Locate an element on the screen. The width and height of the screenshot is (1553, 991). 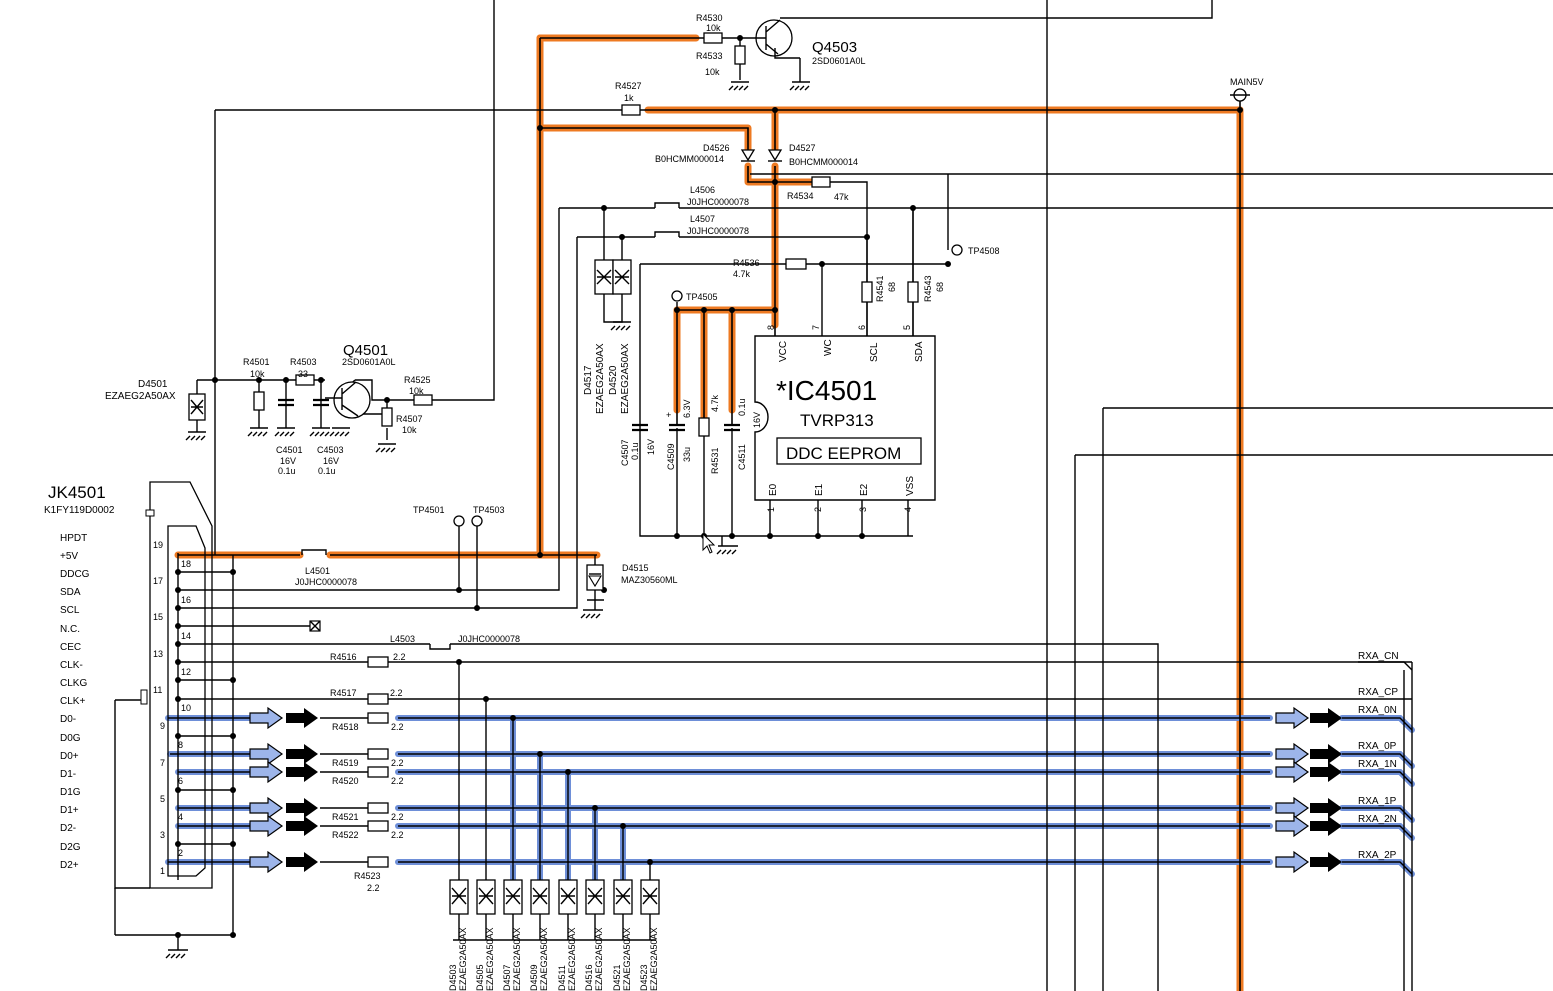
jk-pin-12: 12 is located at coordinates (186, 672).